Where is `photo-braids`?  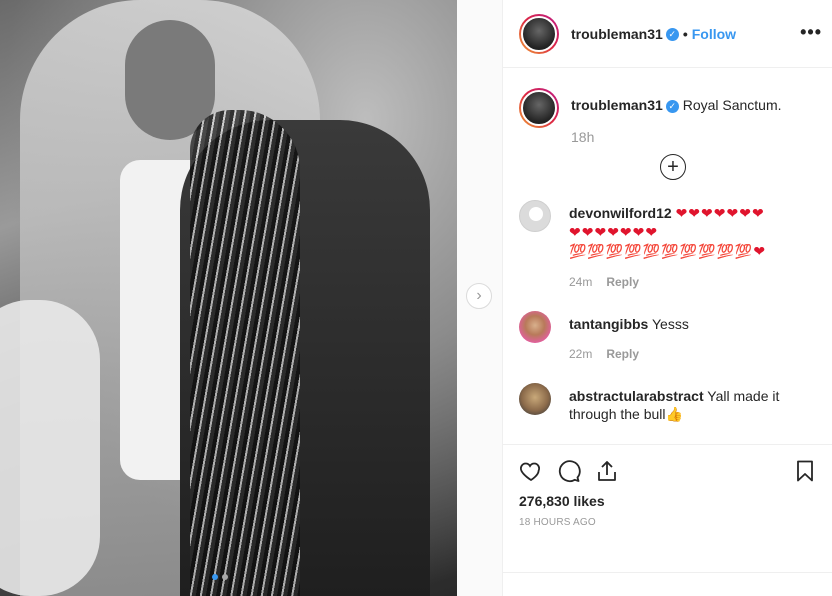 photo-braids is located at coordinates (245, 353).